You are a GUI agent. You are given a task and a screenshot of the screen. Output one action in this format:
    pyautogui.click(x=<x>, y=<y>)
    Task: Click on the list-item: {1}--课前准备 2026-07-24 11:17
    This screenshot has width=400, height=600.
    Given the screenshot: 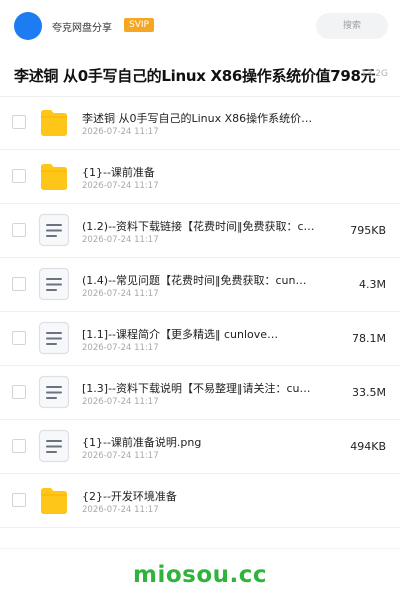 What is the action you would take?
    pyautogui.click(x=200, y=177)
    